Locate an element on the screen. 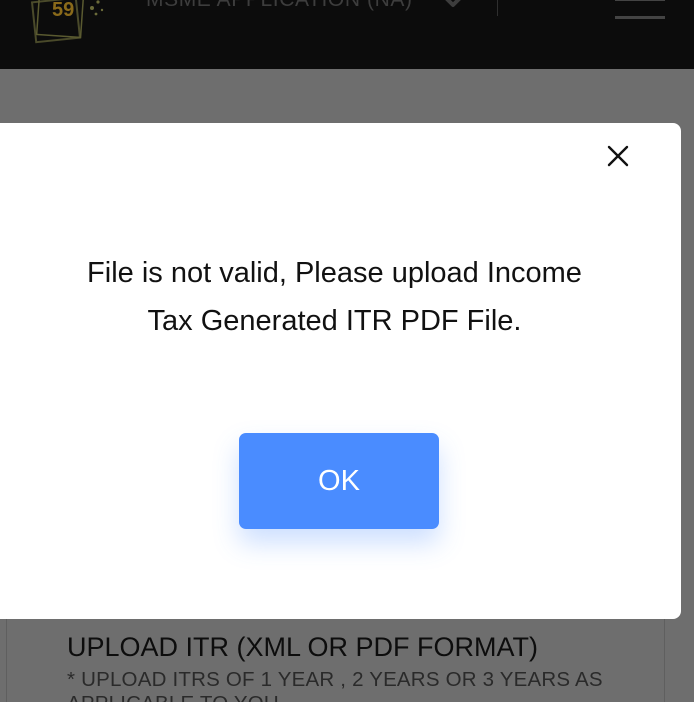  chevron-down-icon is located at coordinates (453, 6).